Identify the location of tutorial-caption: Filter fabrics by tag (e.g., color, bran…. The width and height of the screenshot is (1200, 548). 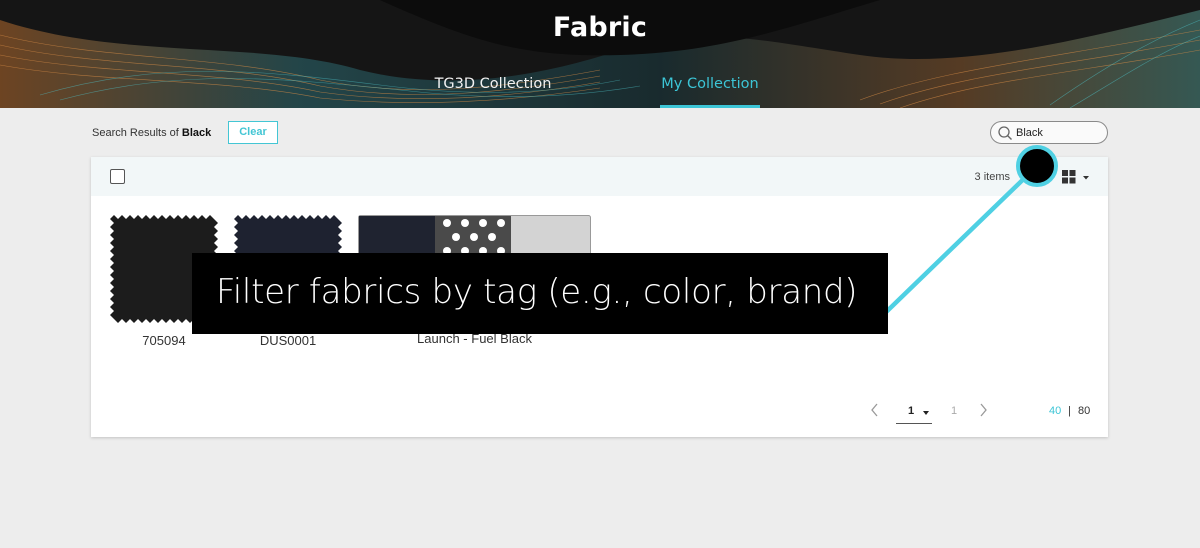
(540, 293).